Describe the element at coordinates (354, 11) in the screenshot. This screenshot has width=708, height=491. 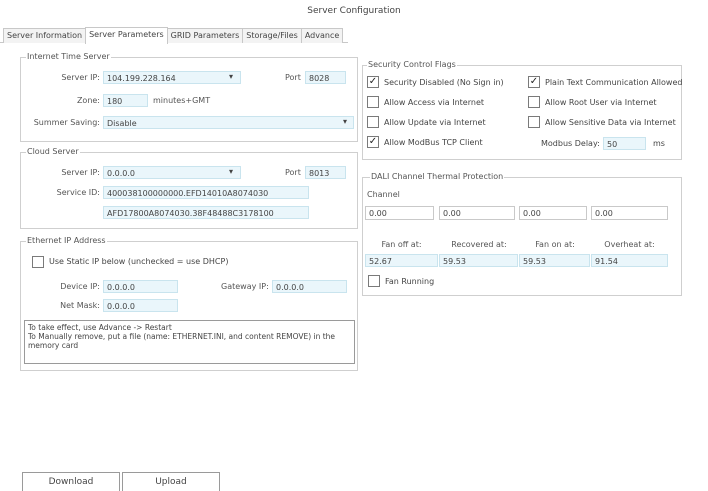
I see `window-title: Server Configuration` at that location.